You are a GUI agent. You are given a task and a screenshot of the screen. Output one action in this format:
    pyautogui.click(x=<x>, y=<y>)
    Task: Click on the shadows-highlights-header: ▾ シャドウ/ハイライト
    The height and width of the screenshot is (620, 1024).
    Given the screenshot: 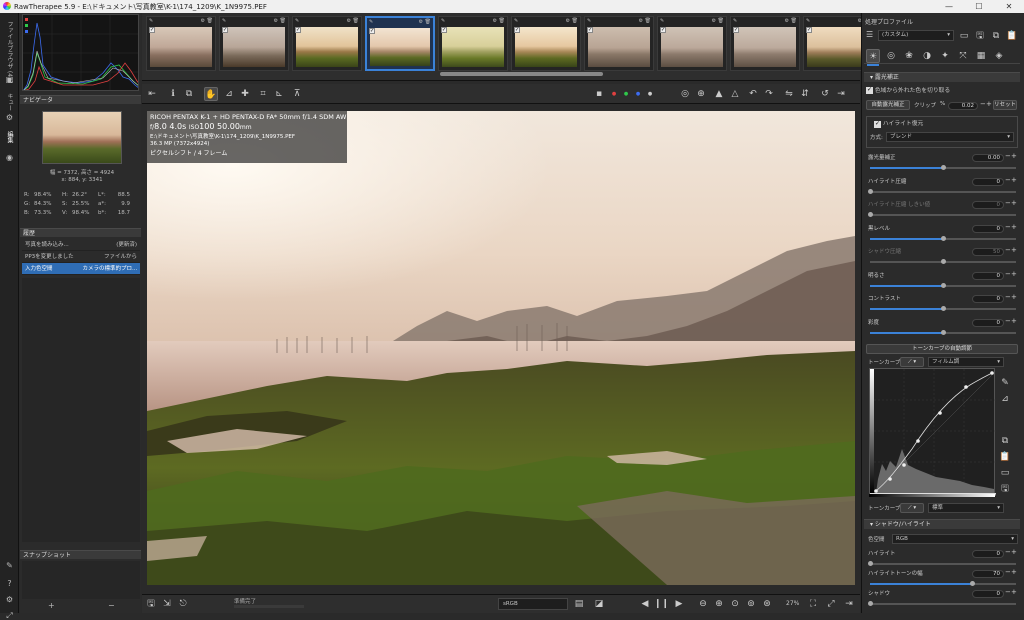 What is the action you would take?
    pyautogui.click(x=942, y=524)
    